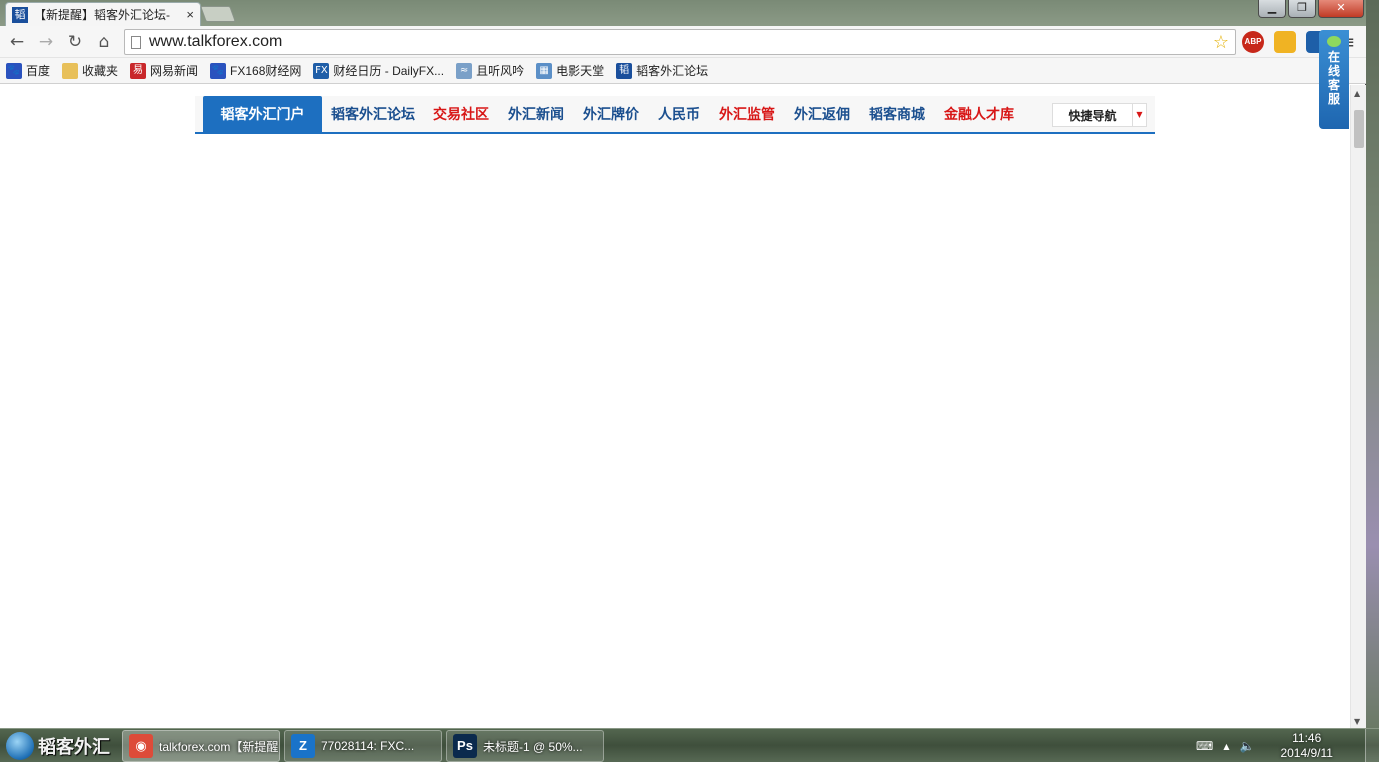 The height and width of the screenshot is (762, 1379). I want to click on clock-date: 2014/9/11, so click(1306, 753).